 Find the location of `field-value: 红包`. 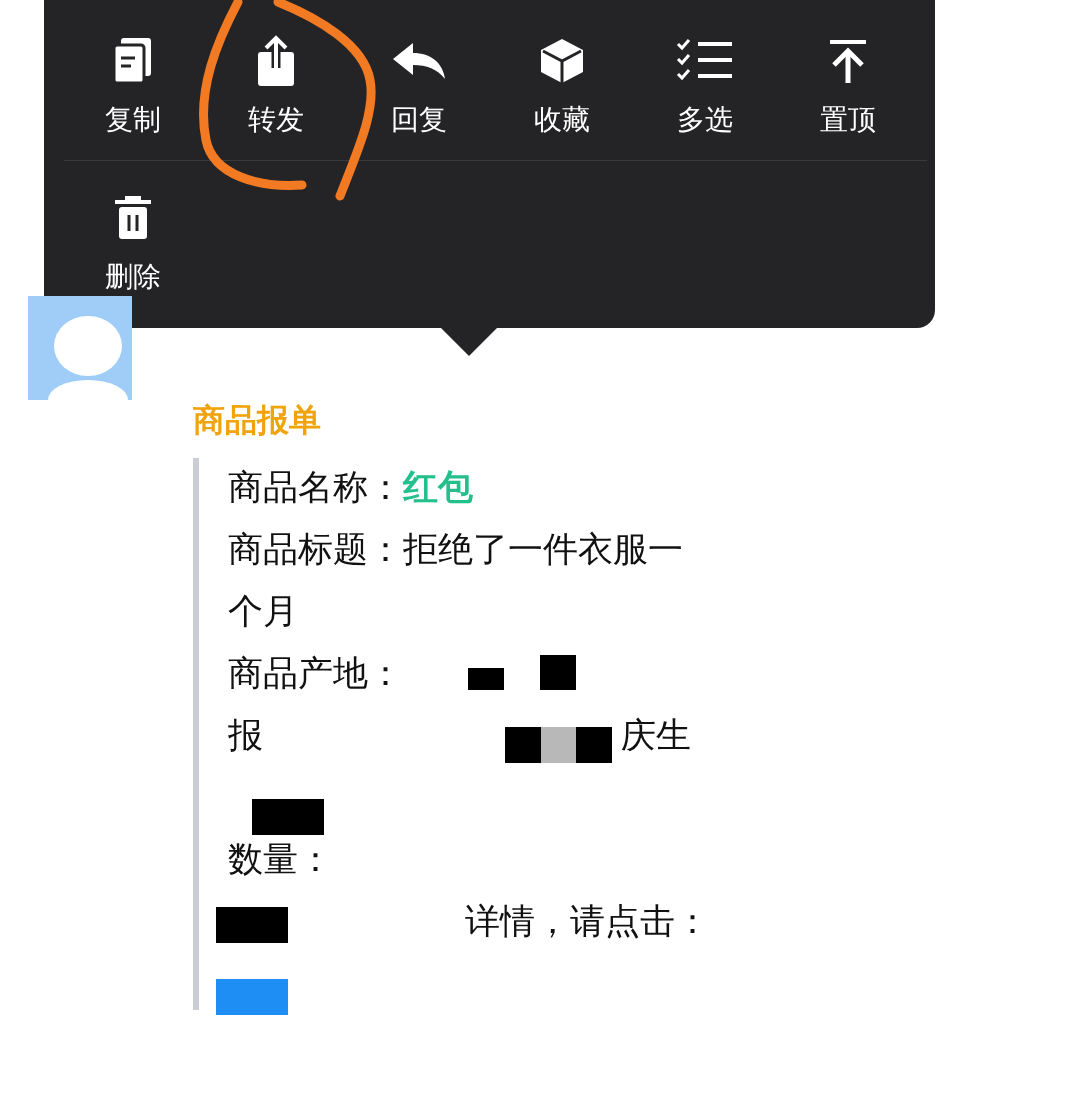

field-value: 红包 is located at coordinates (438, 487).